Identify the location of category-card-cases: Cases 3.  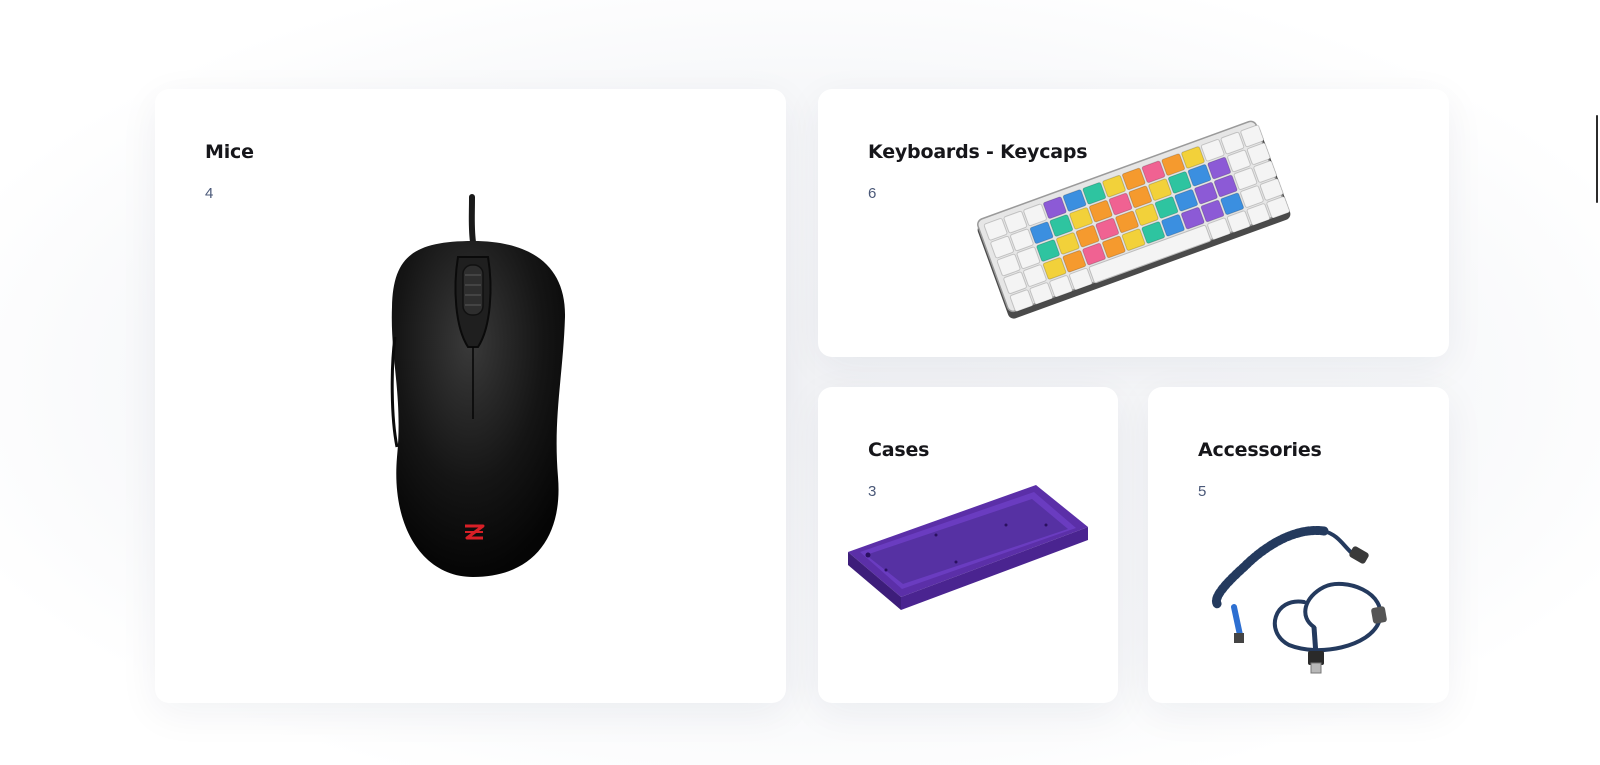
(968, 545).